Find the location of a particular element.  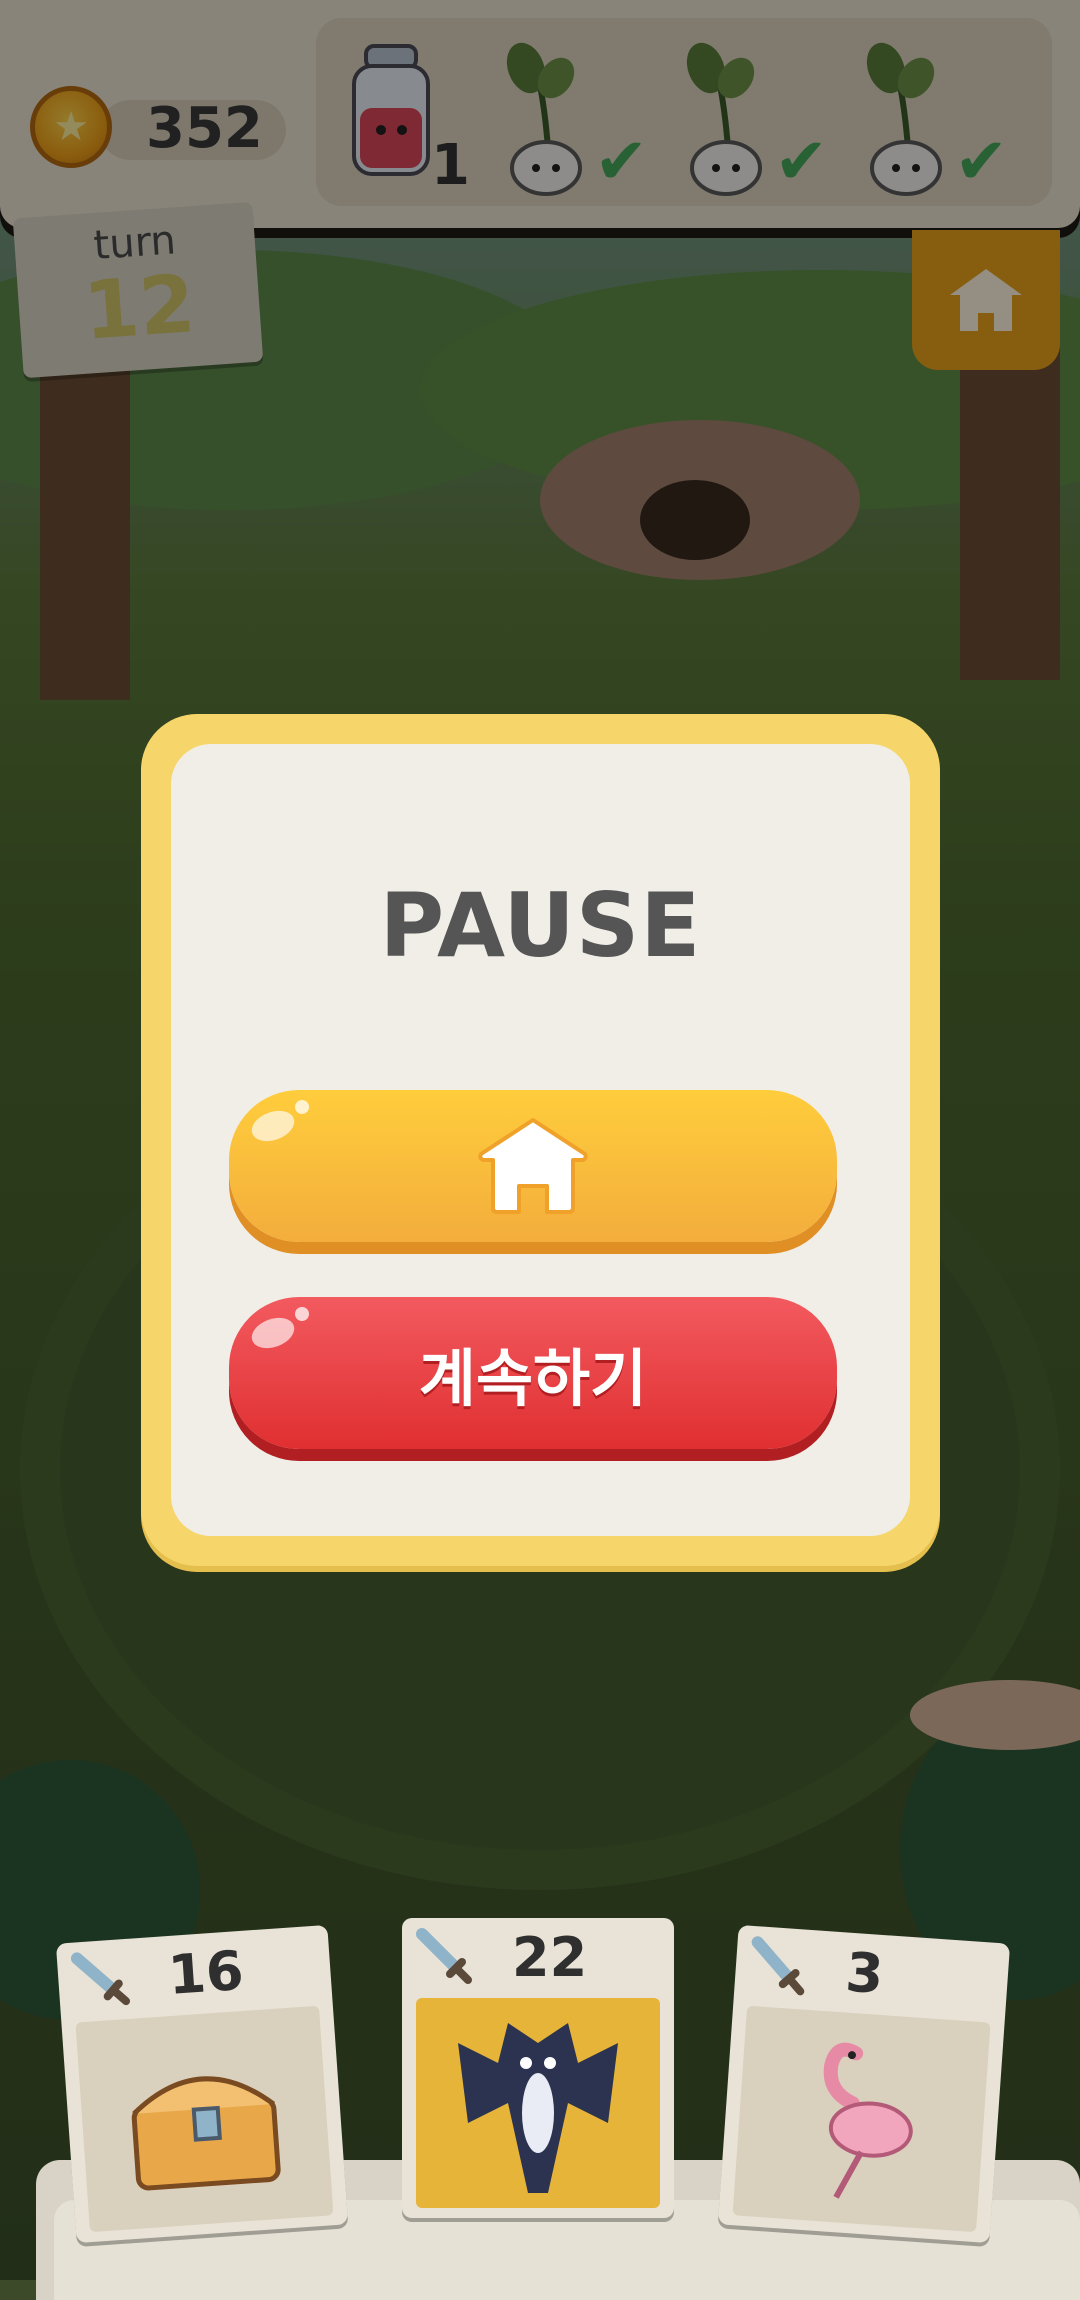

house-icon is located at coordinates (533, 1166).